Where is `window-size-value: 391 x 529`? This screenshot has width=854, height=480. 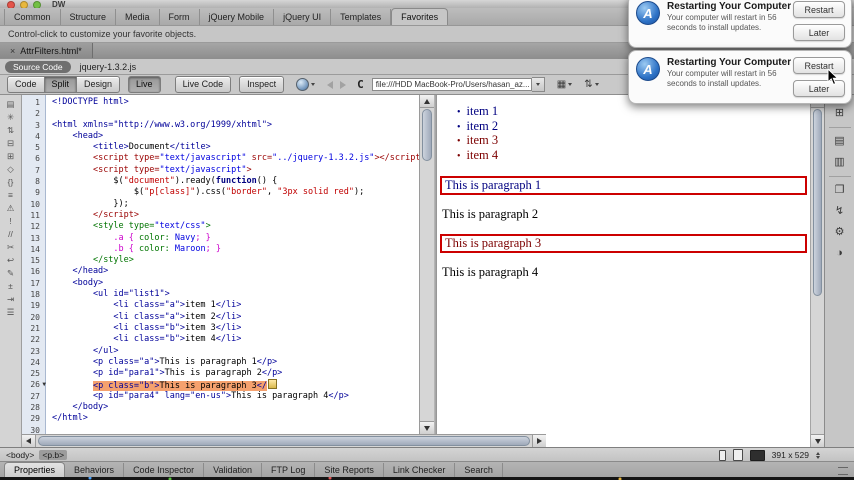 window-size-value: 391 x 529 is located at coordinates (790, 455).